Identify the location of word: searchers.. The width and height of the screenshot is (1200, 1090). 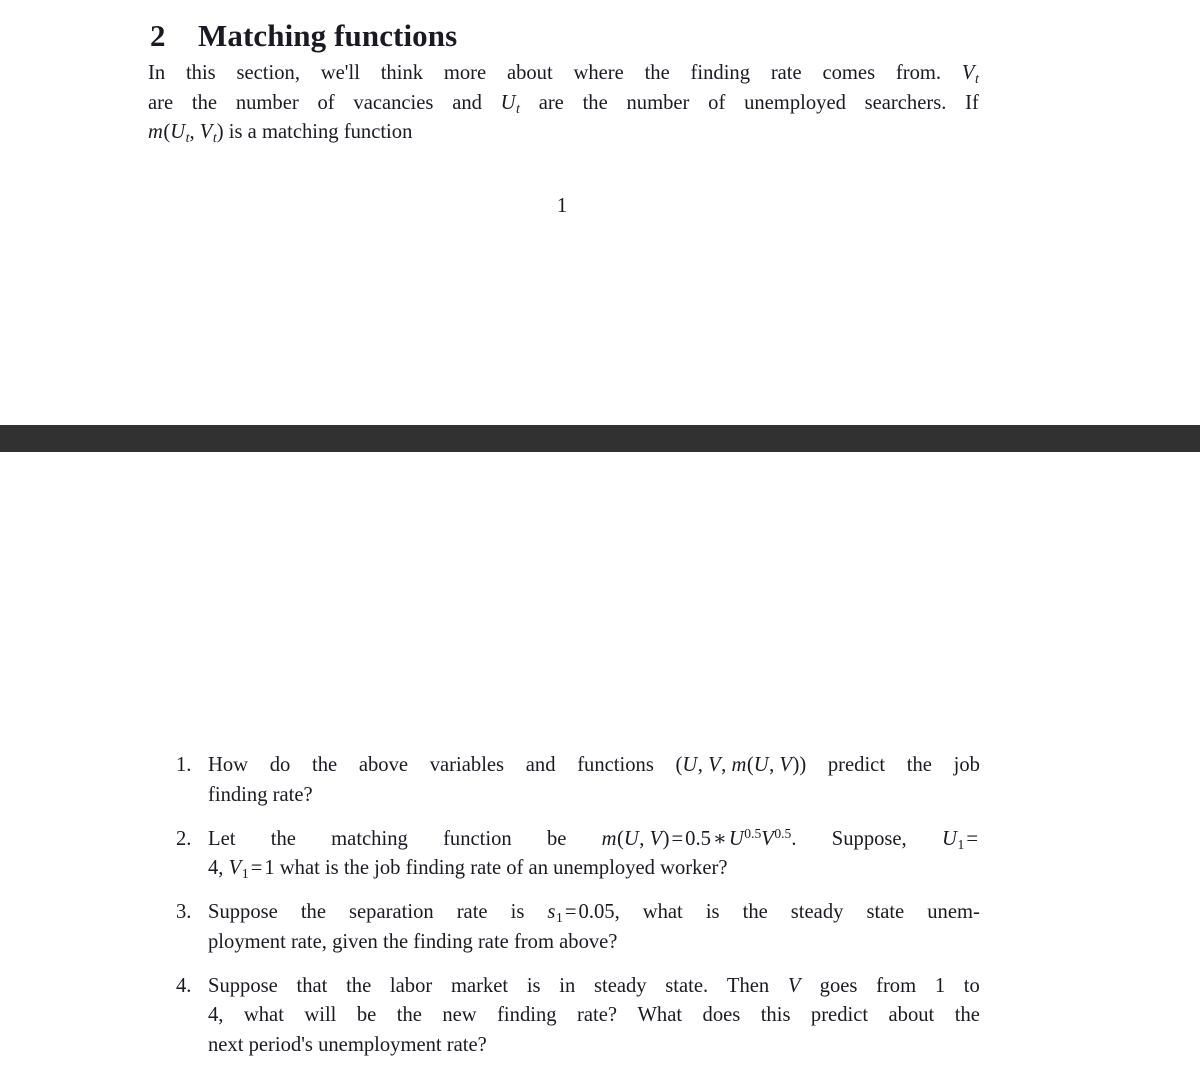
(905, 102).